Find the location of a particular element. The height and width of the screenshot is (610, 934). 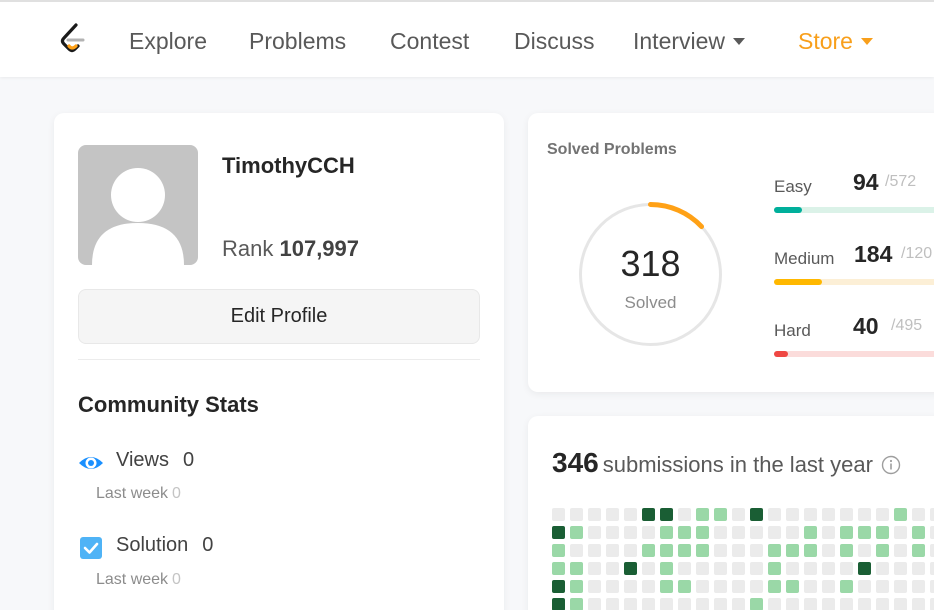

nav-problems: Problems is located at coordinates (297, 41).